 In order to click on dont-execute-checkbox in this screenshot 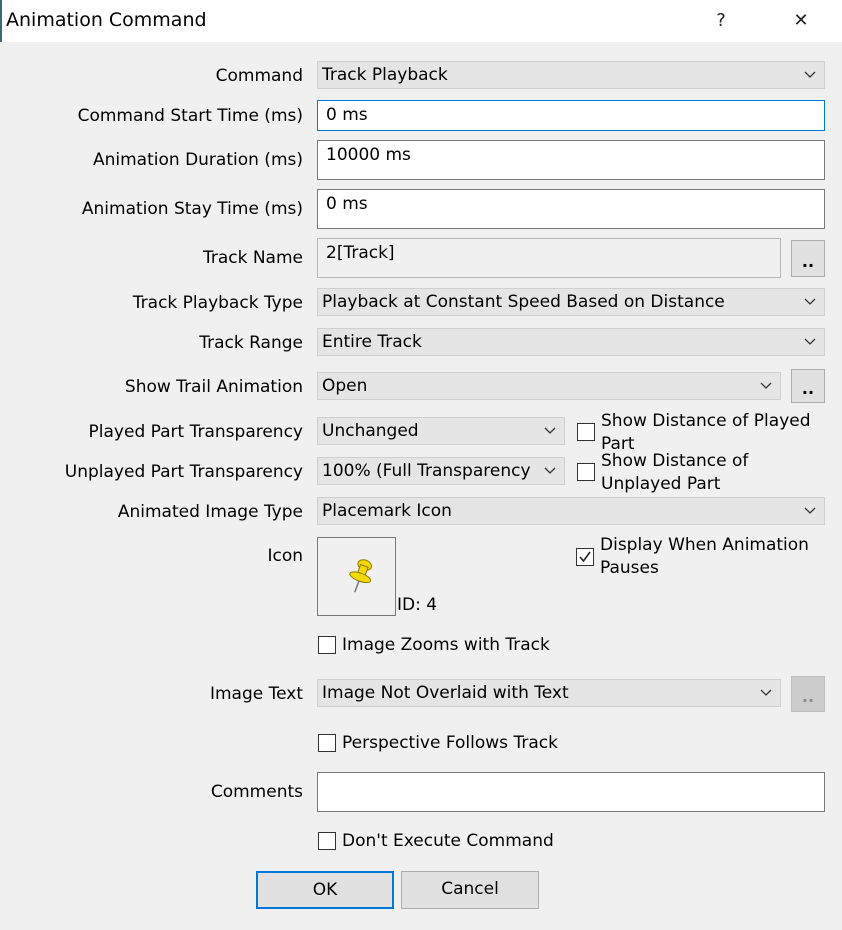, I will do `click(327, 841)`.